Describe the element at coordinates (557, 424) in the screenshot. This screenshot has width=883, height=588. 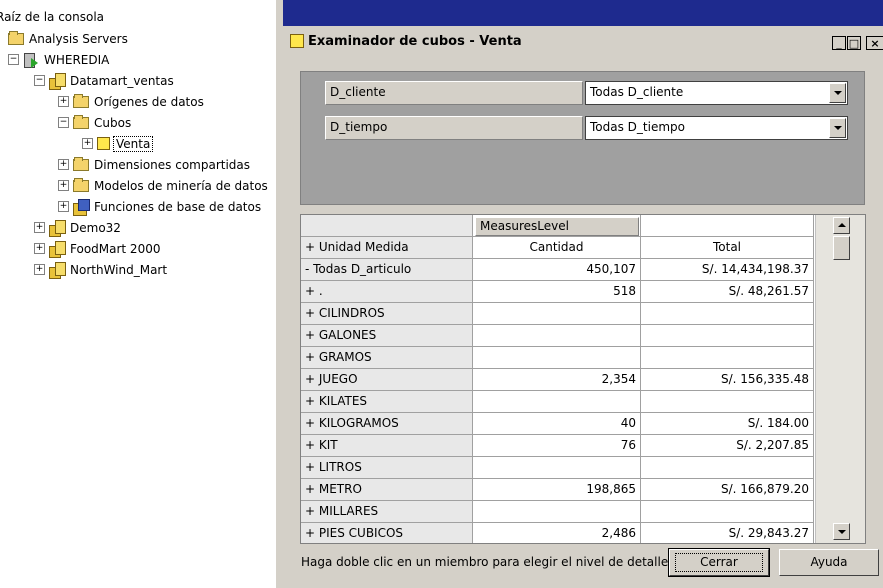
I see `cell-cantidad: 40` at that location.